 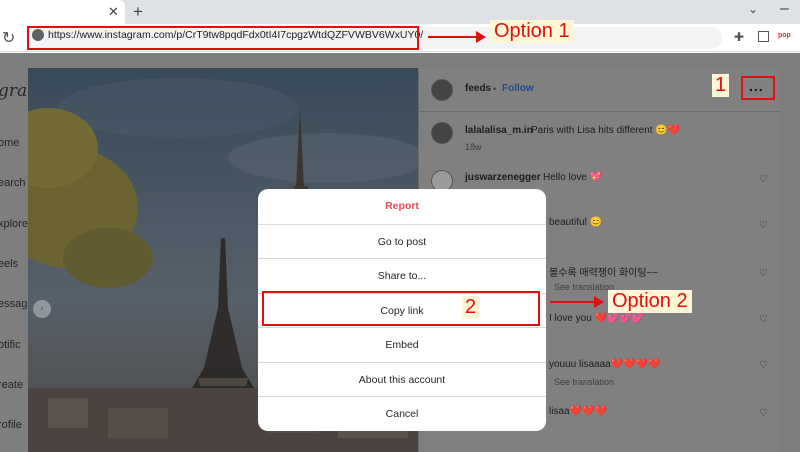 I want to click on comment-text: 볼수록 매력쟁이 화이팅~~, so click(x=604, y=273).